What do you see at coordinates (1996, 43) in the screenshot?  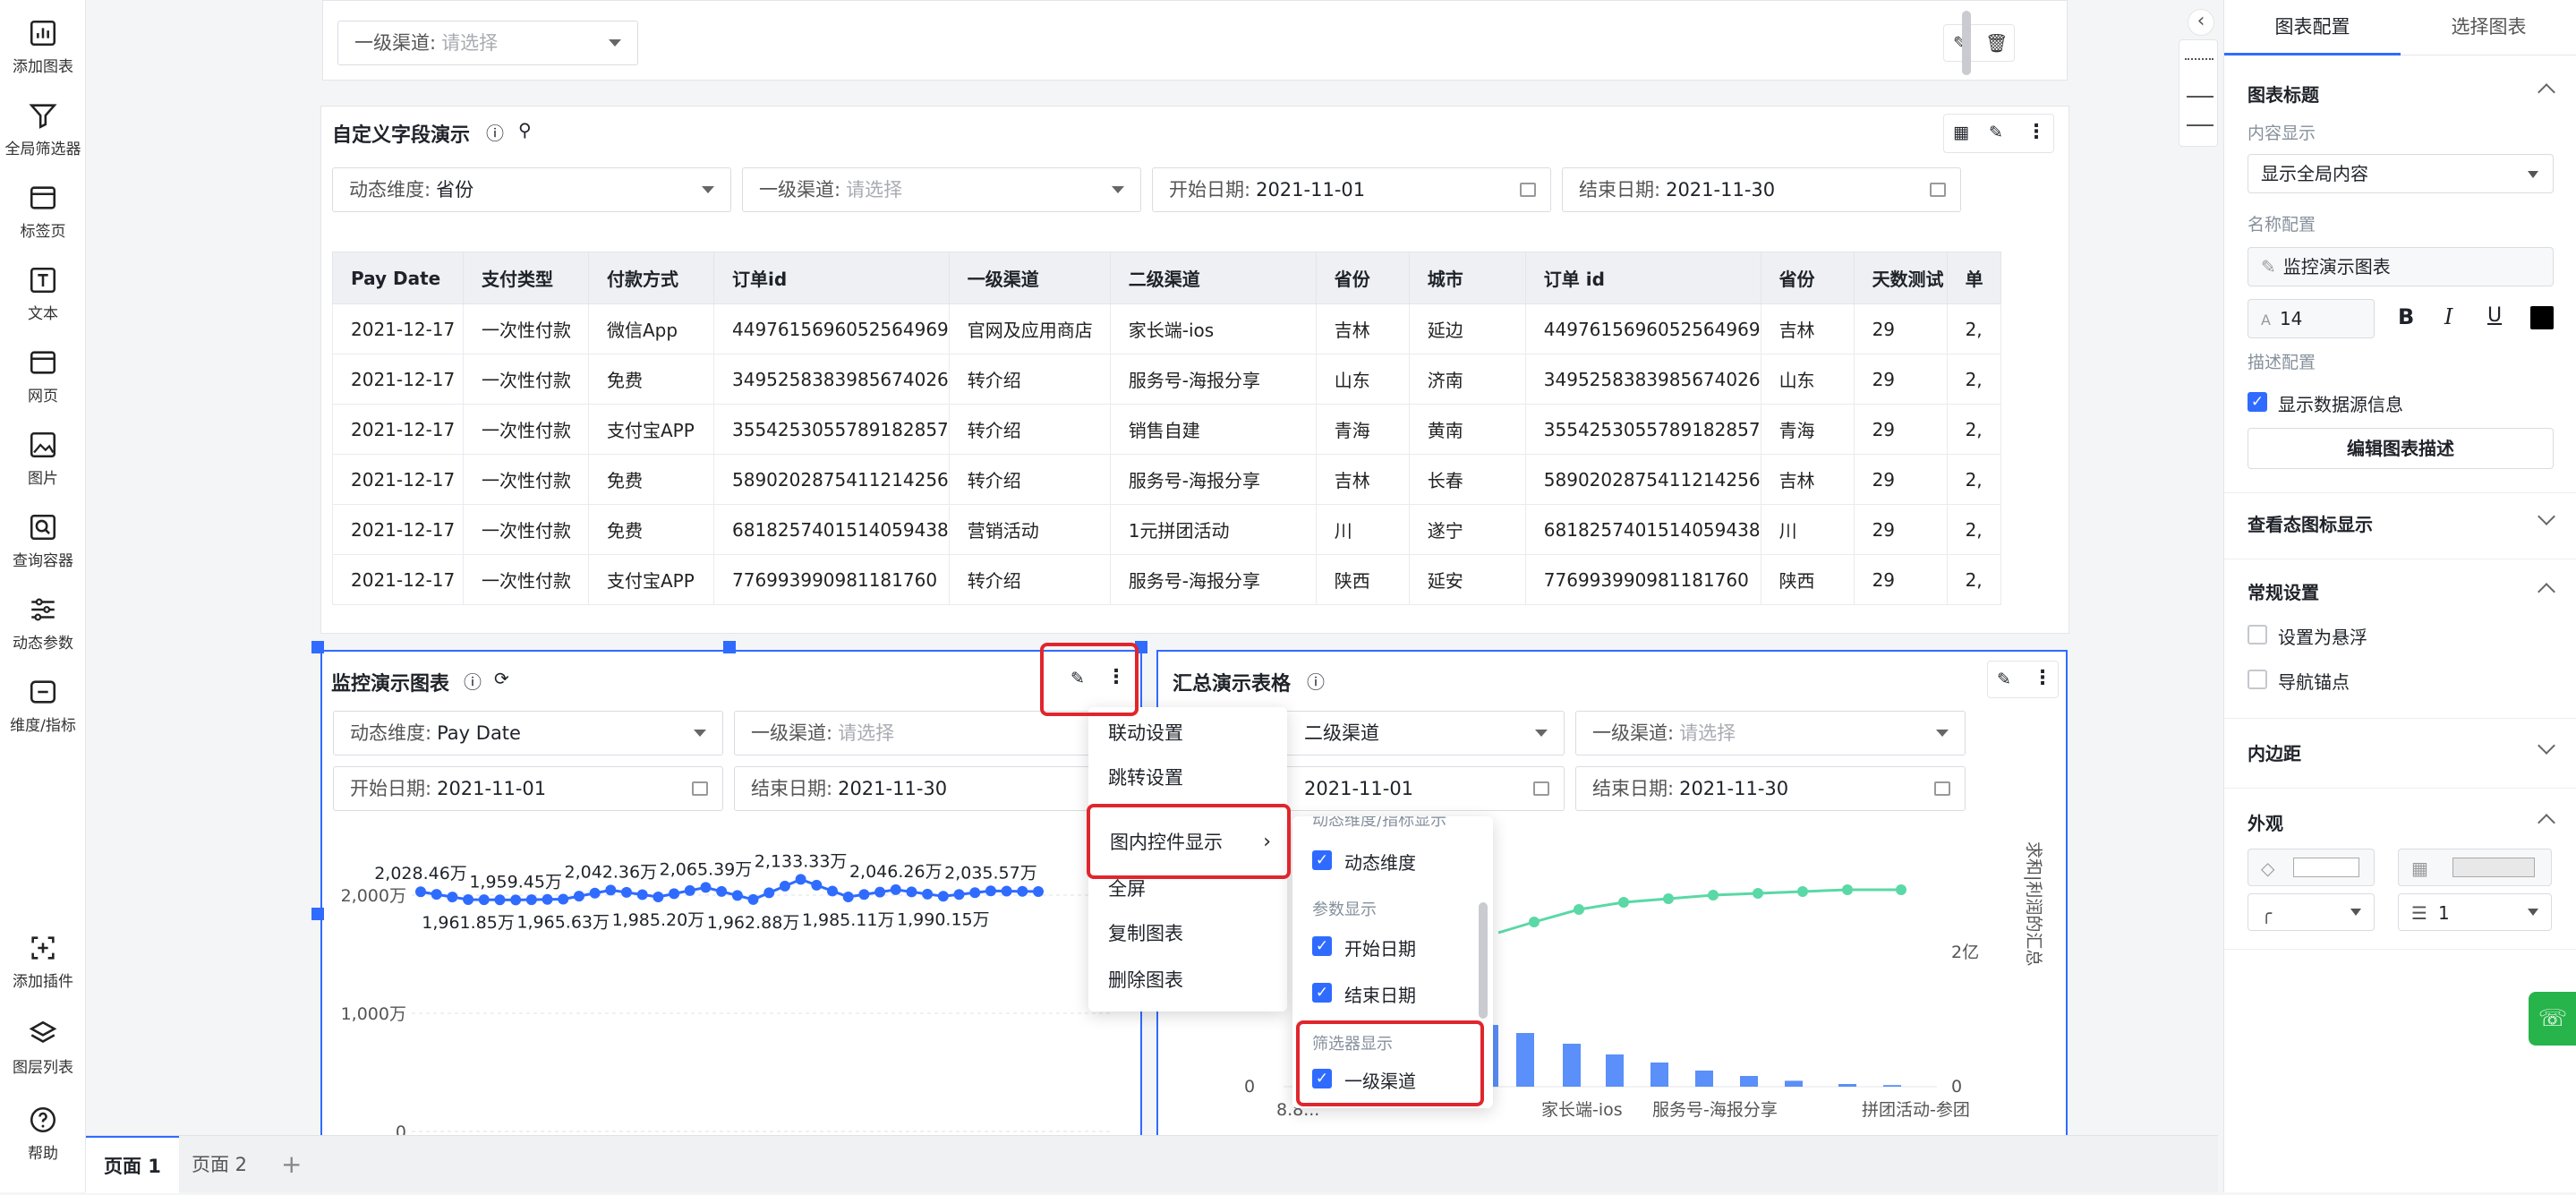 I see `trash-icon: 🗑` at bounding box center [1996, 43].